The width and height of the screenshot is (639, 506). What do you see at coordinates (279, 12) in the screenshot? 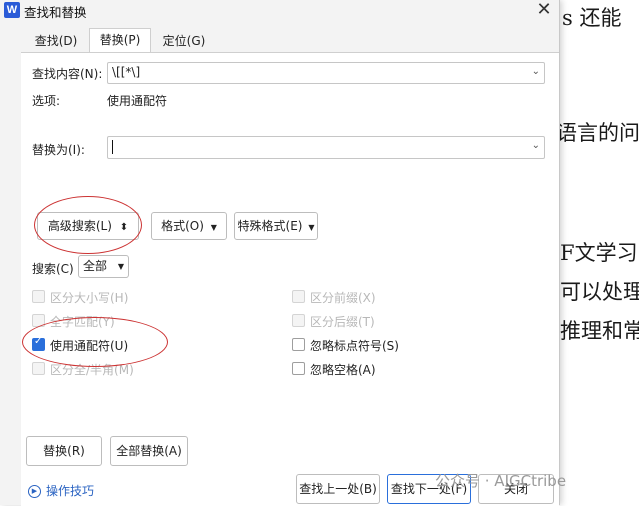
I see `title-bar: W 查找和替换 ✕` at bounding box center [279, 12].